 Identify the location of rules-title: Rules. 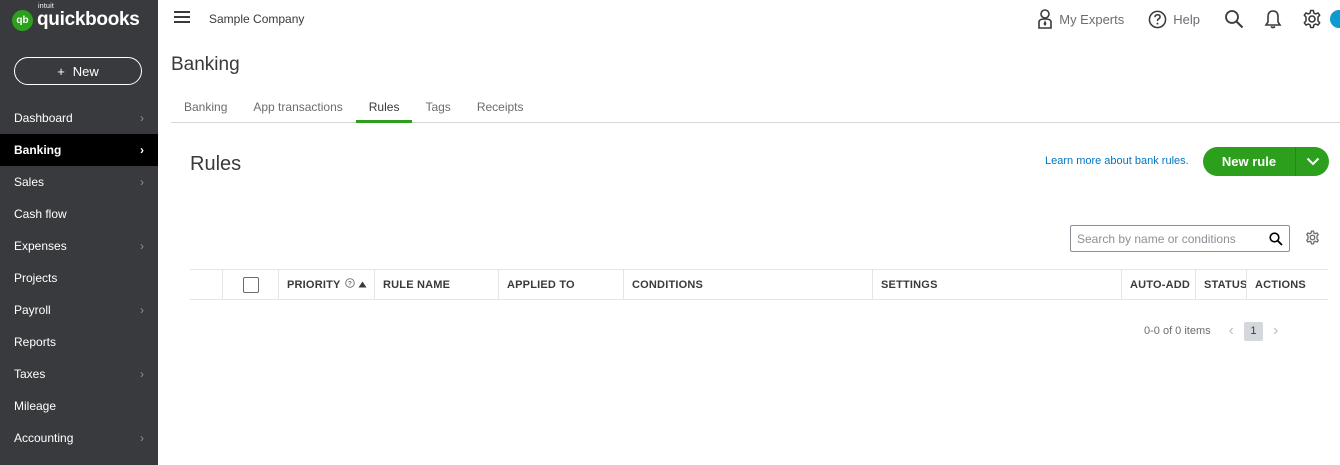
(216, 164).